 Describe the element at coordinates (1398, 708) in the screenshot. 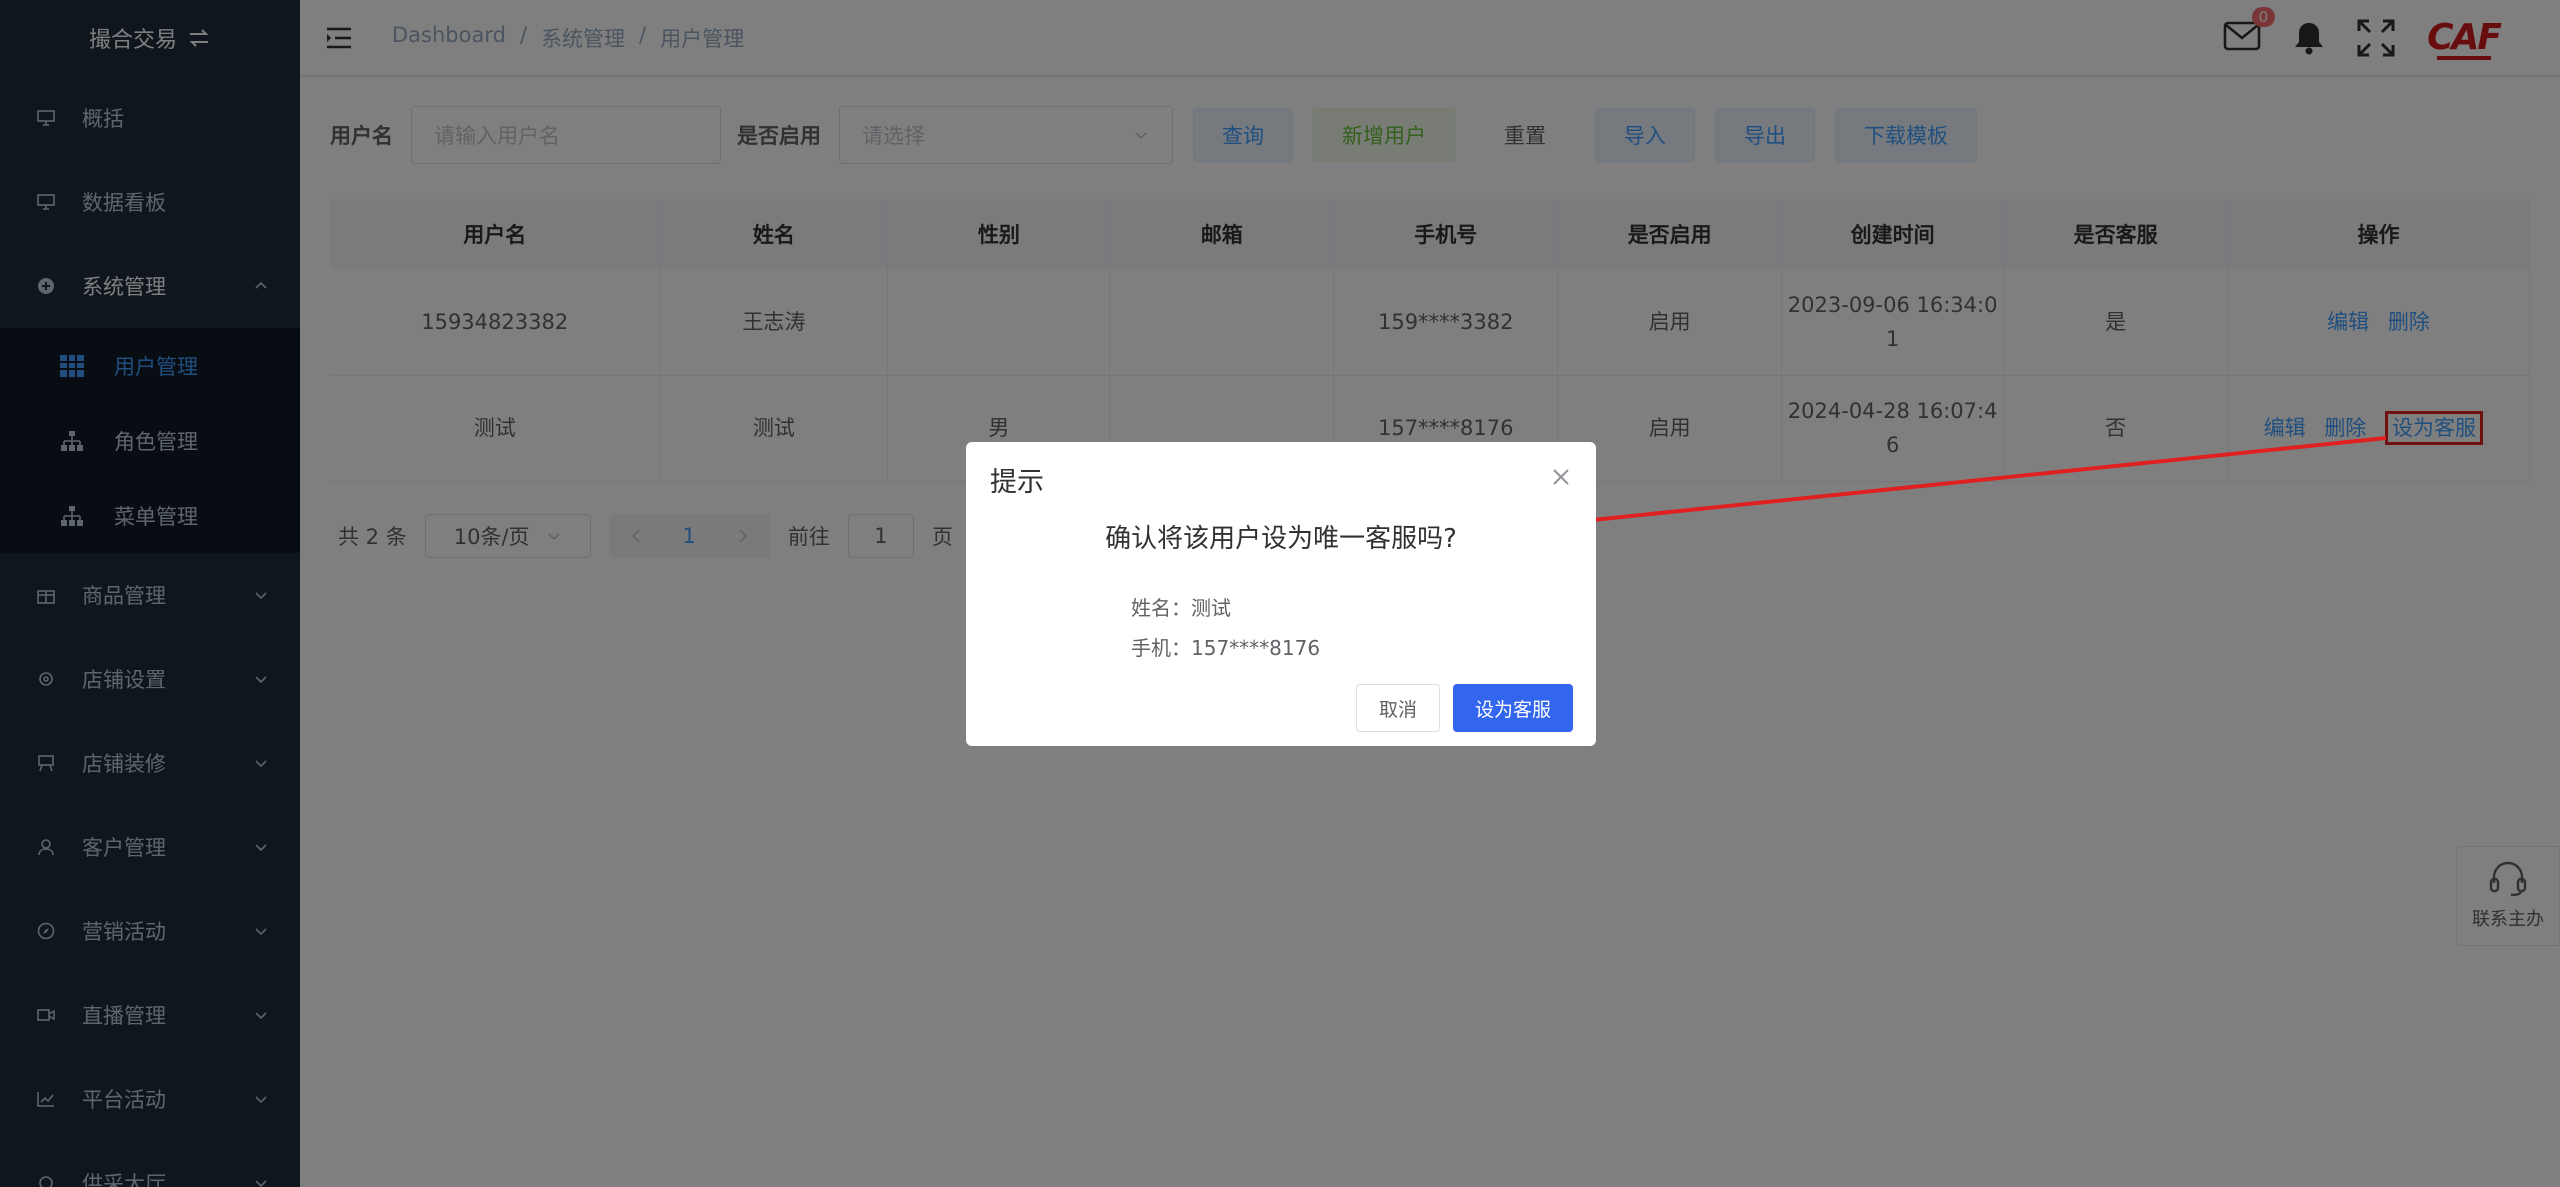

I see `cancel-button: 取消` at that location.